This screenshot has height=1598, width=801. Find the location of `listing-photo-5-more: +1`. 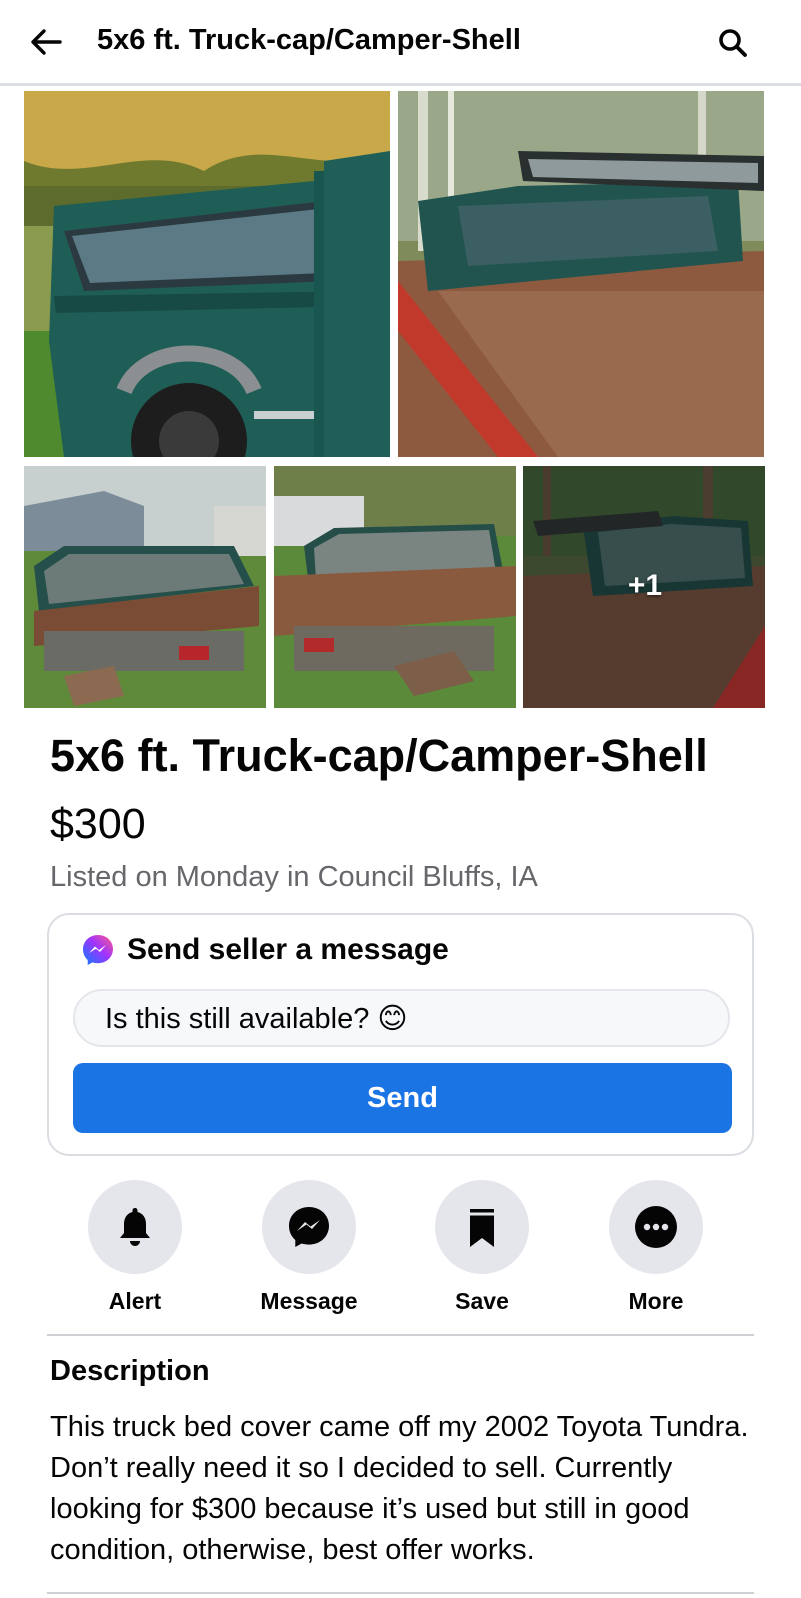

listing-photo-5-more: +1 is located at coordinates (644, 587).